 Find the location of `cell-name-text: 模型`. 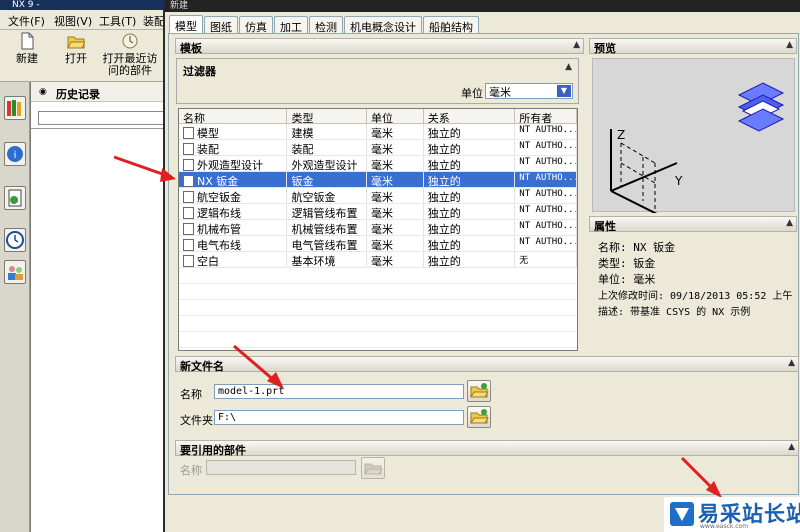

cell-name-text: 模型 is located at coordinates (208, 133).